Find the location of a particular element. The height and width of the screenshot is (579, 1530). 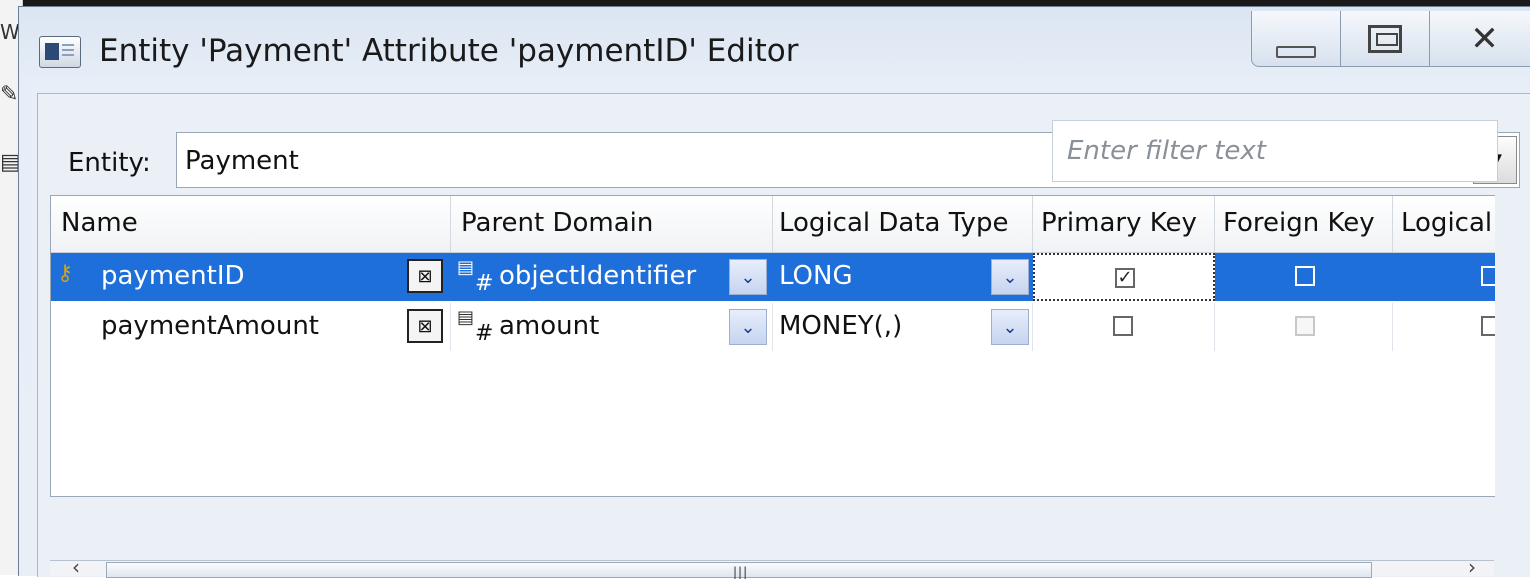

close-button: ✕ is located at coordinates (1479, 39).